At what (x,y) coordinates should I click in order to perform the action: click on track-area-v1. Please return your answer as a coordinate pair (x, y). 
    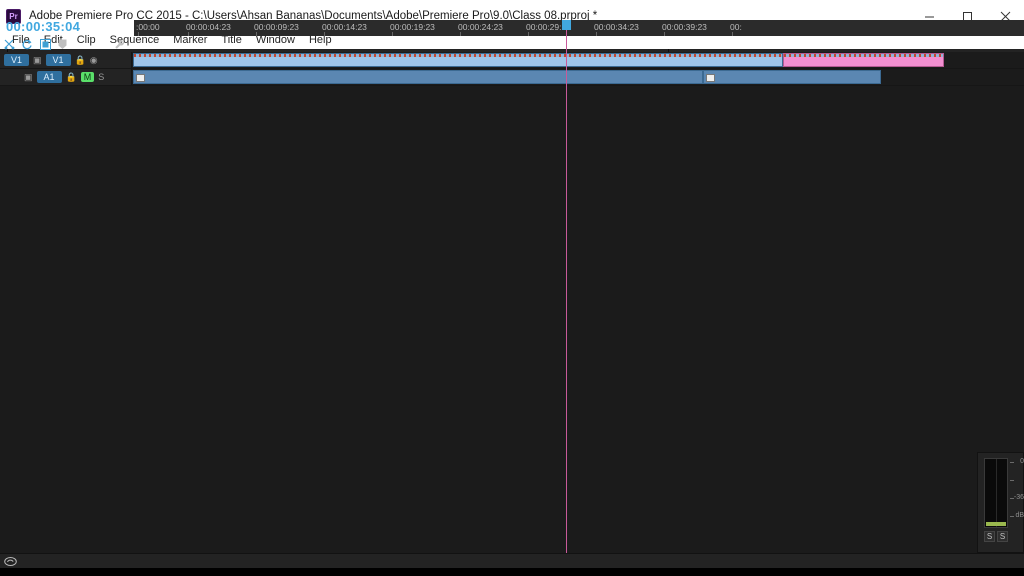
    Looking at the image, I should click on (578, 60).